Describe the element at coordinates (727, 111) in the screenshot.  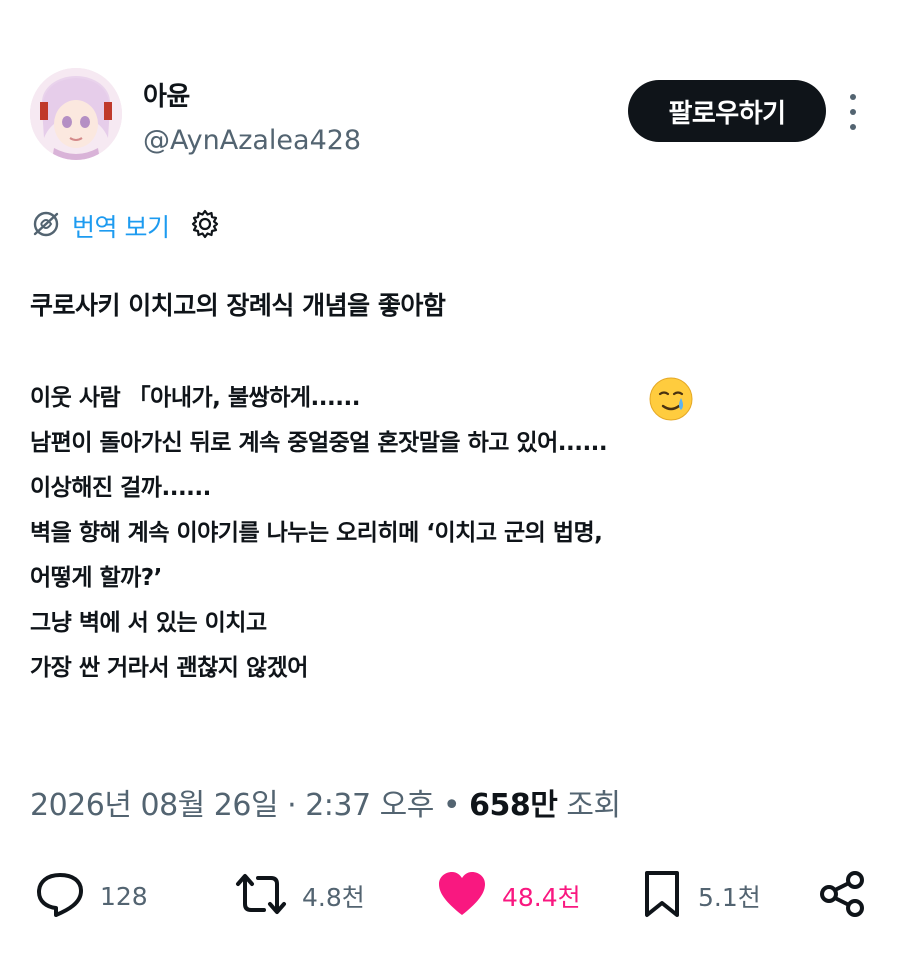
I see `follow-button: 팔로우하기` at that location.